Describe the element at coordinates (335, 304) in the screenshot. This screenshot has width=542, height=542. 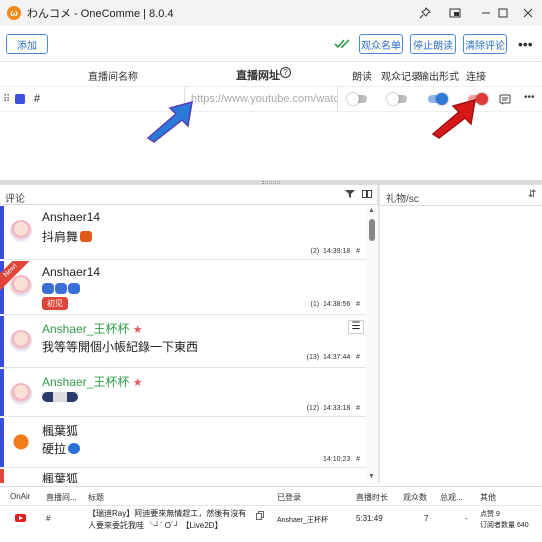
I see `comment-meta: (1) 14:38:56 #` at that location.